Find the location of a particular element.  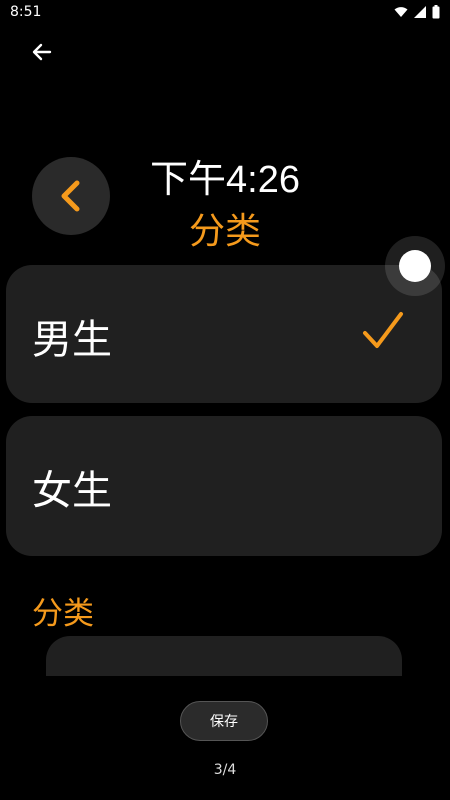

save-button: 保存 is located at coordinates (224, 721).